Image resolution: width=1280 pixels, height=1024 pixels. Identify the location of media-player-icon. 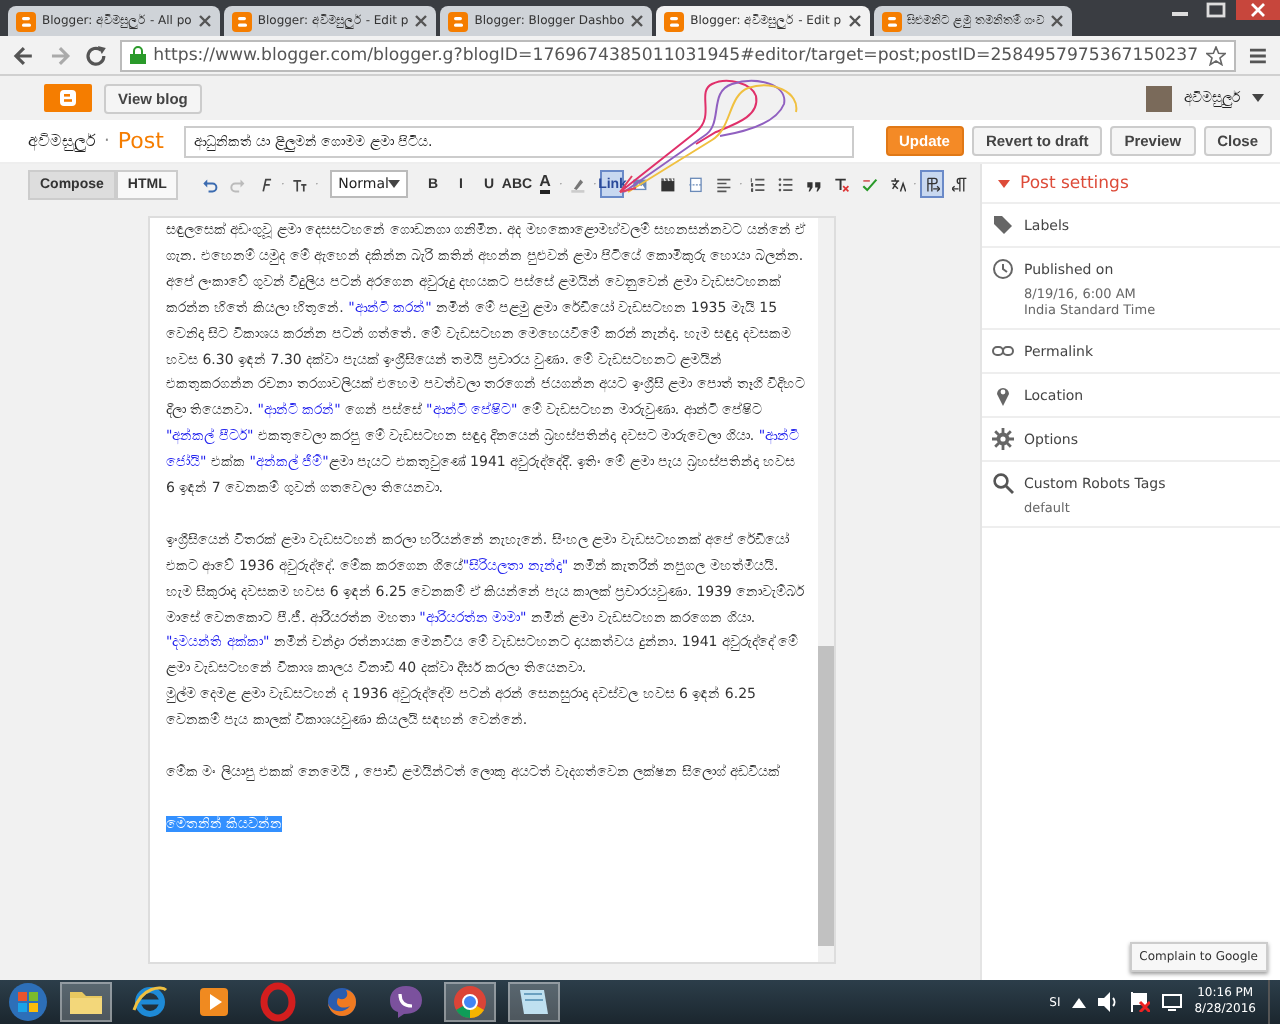
(214, 1002).